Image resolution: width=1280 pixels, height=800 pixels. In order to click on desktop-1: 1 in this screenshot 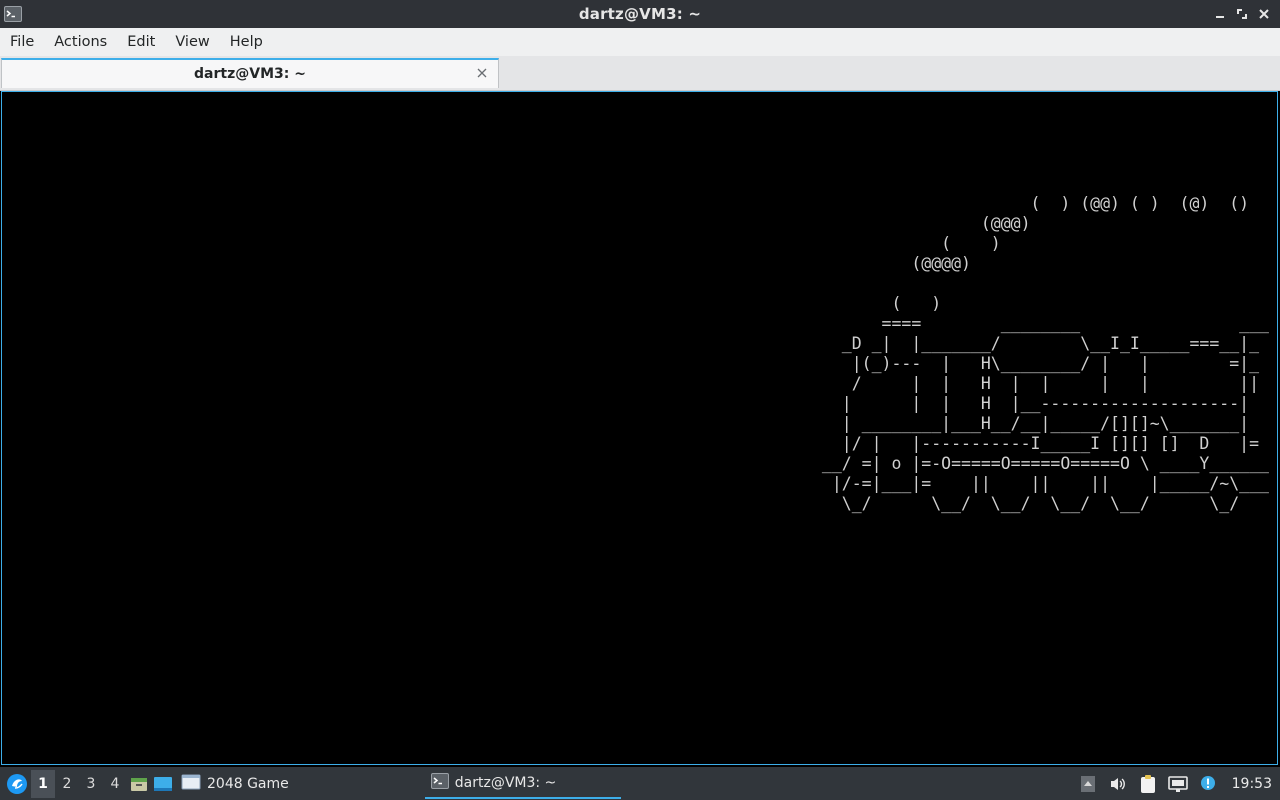, I will do `click(43, 783)`.